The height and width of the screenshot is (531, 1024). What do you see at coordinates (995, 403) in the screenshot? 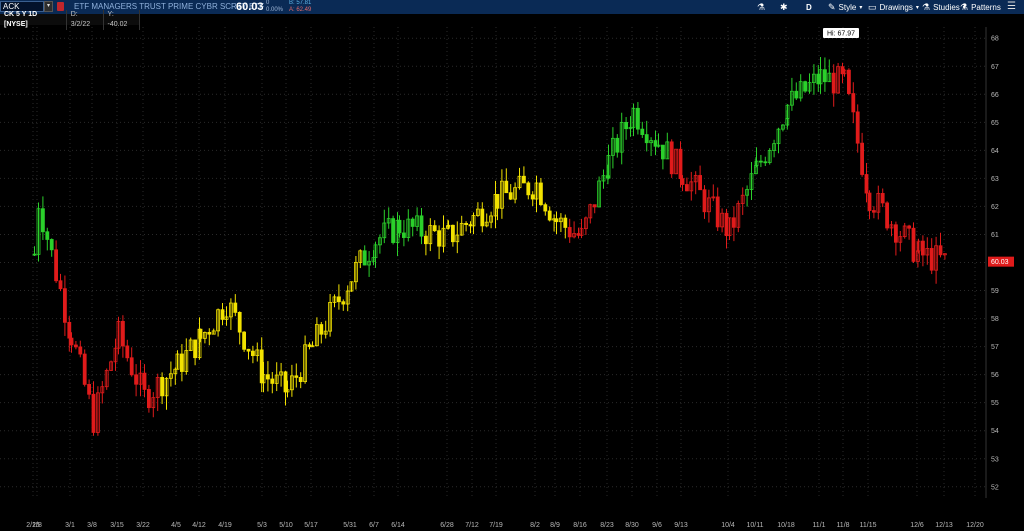
I see `price-tick-label: 55` at bounding box center [995, 403].